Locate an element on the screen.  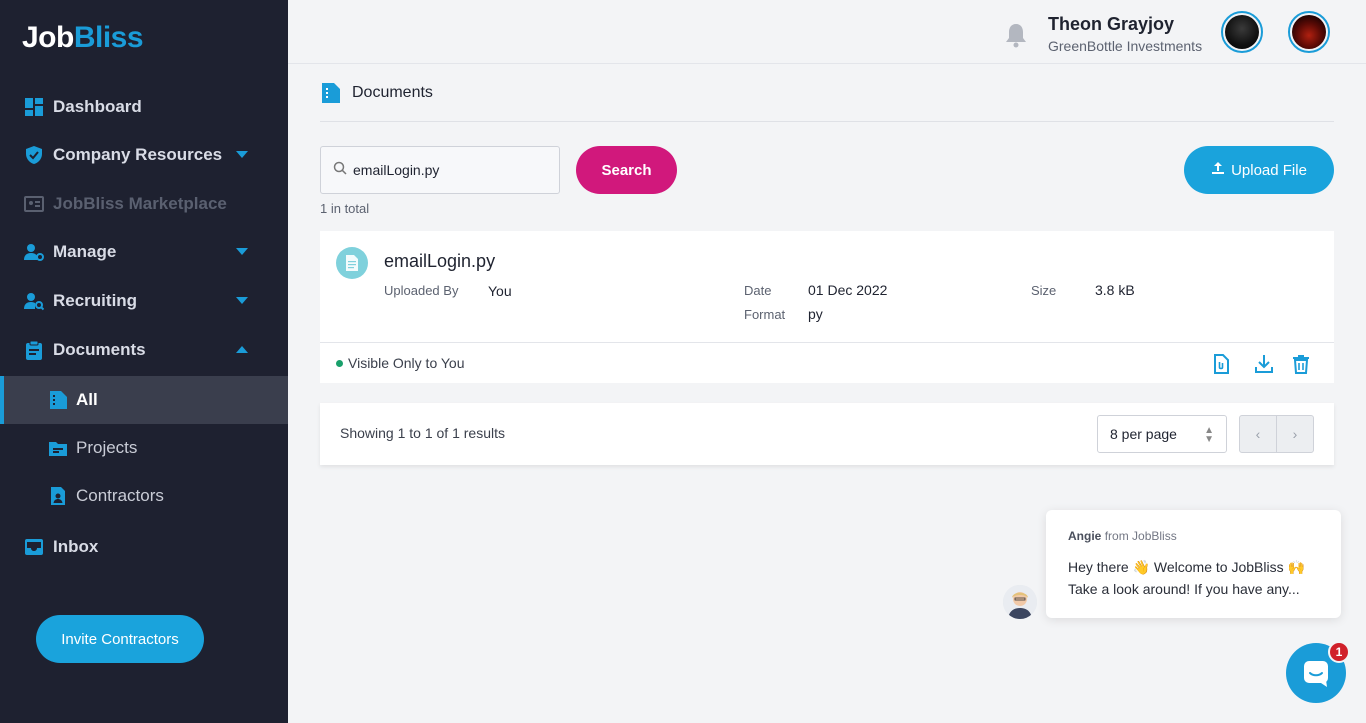
previous-page-button: ‹ is located at coordinates (1258, 434).